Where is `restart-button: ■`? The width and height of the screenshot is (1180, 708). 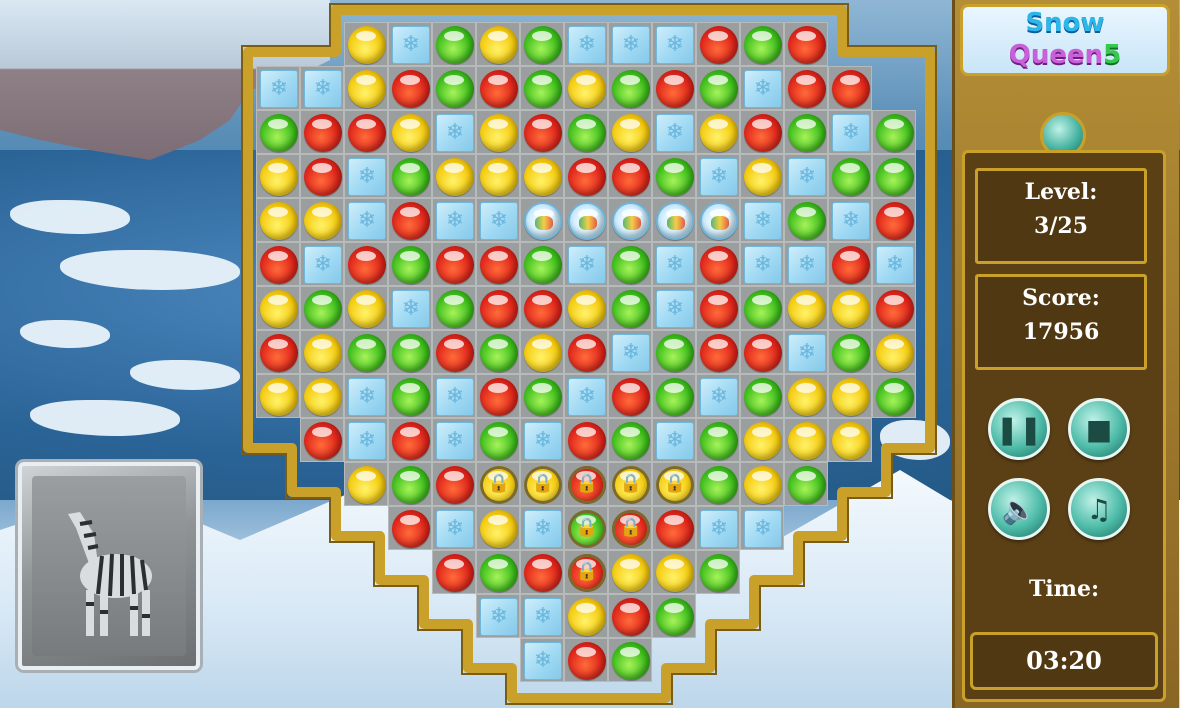
restart-button: ■ is located at coordinates (1099, 429).